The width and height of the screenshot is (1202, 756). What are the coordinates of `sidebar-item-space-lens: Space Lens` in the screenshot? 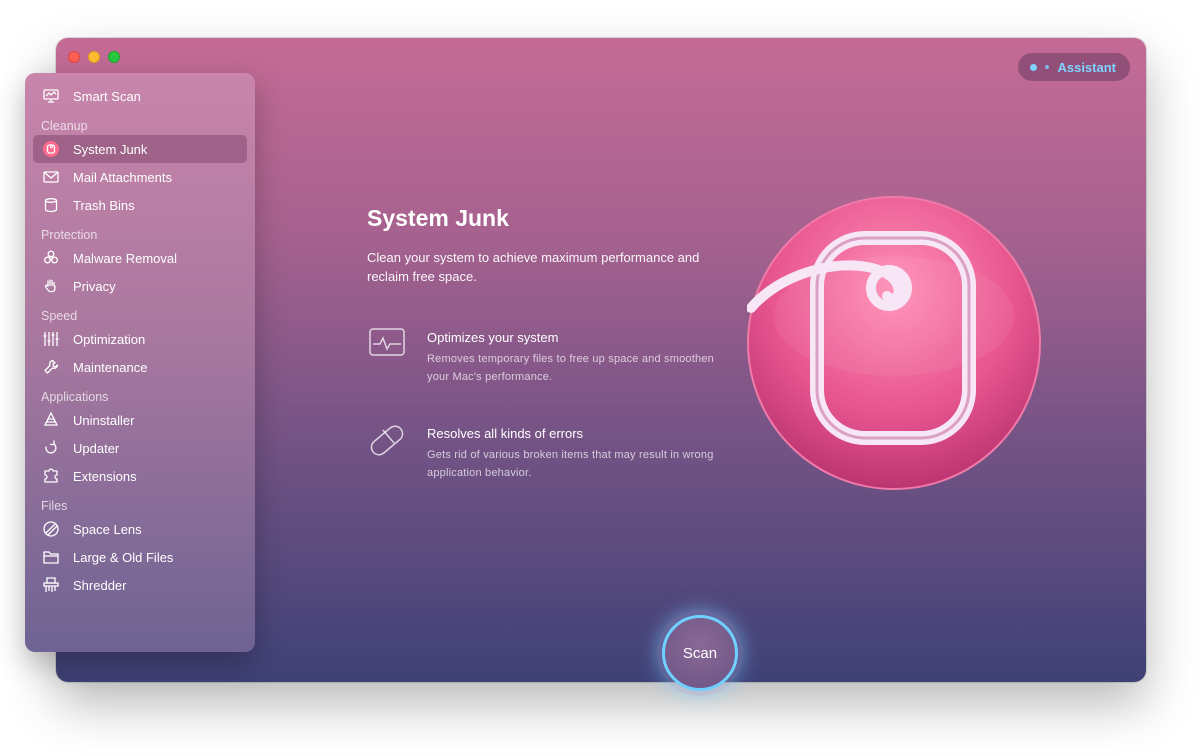 It's located at (140, 529).